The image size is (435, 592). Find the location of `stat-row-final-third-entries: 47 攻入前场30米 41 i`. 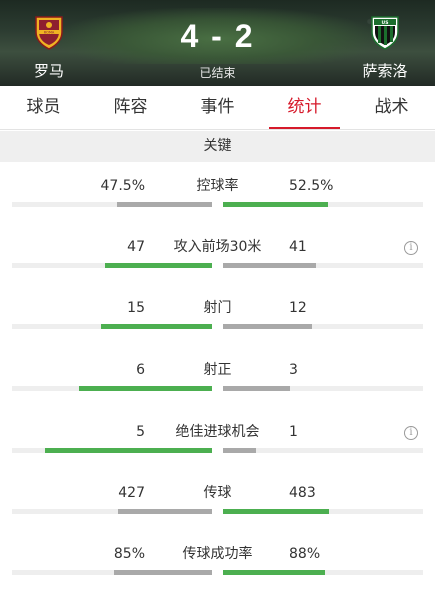

stat-row-final-third-entries: 47 攻入前场30米 41 i is located at coordinates (217, 268).